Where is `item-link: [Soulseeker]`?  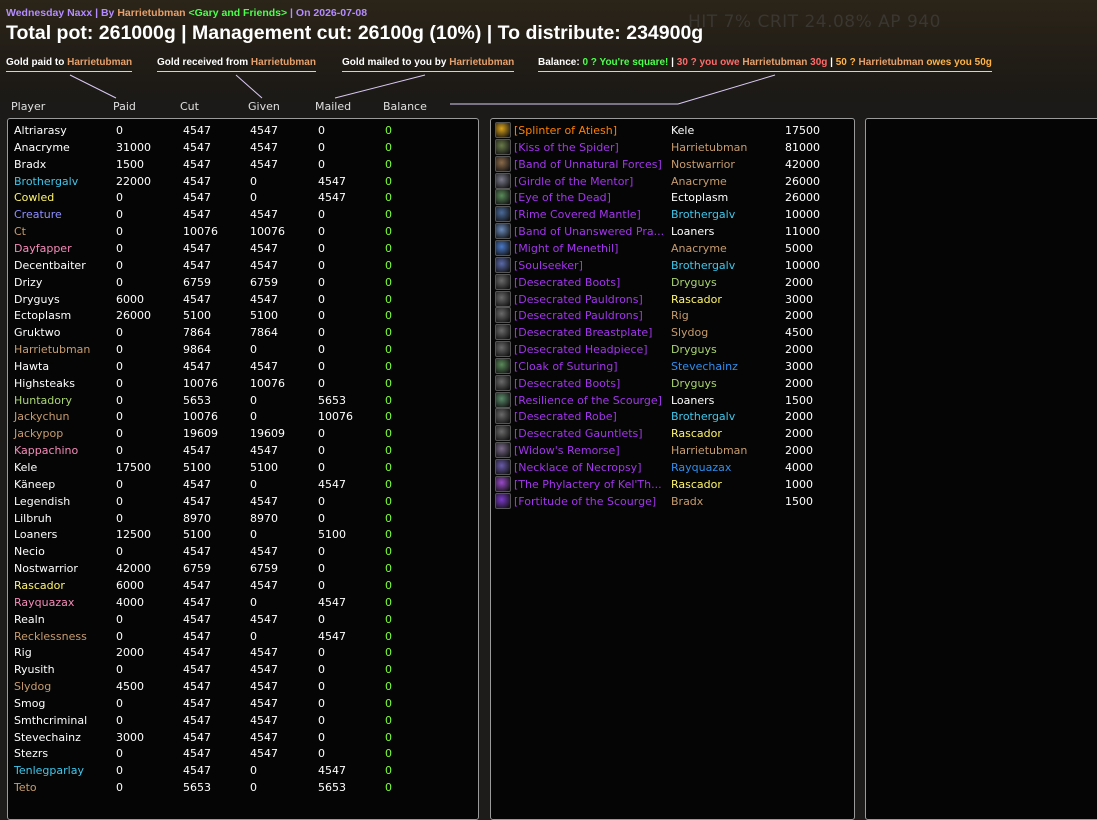 item-link: [Soulseeker] is located at coordinates (548, 265).